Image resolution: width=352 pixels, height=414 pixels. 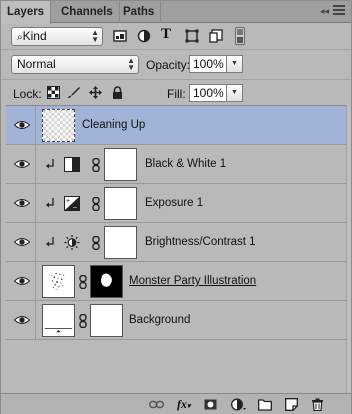 I want to click on tab-paths: Paths, so click(x=139, y=12).